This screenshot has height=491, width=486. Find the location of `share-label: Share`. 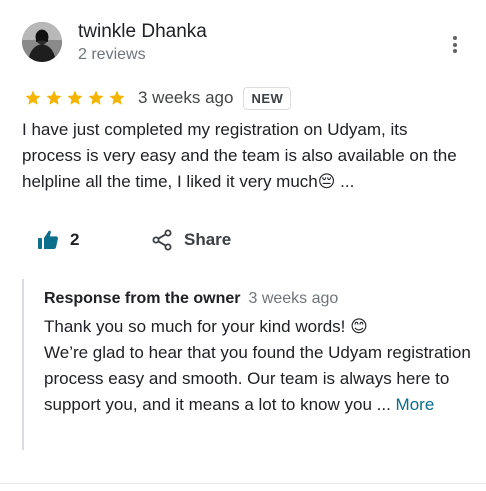

share-label: Share is located at coordinates (208, 239).